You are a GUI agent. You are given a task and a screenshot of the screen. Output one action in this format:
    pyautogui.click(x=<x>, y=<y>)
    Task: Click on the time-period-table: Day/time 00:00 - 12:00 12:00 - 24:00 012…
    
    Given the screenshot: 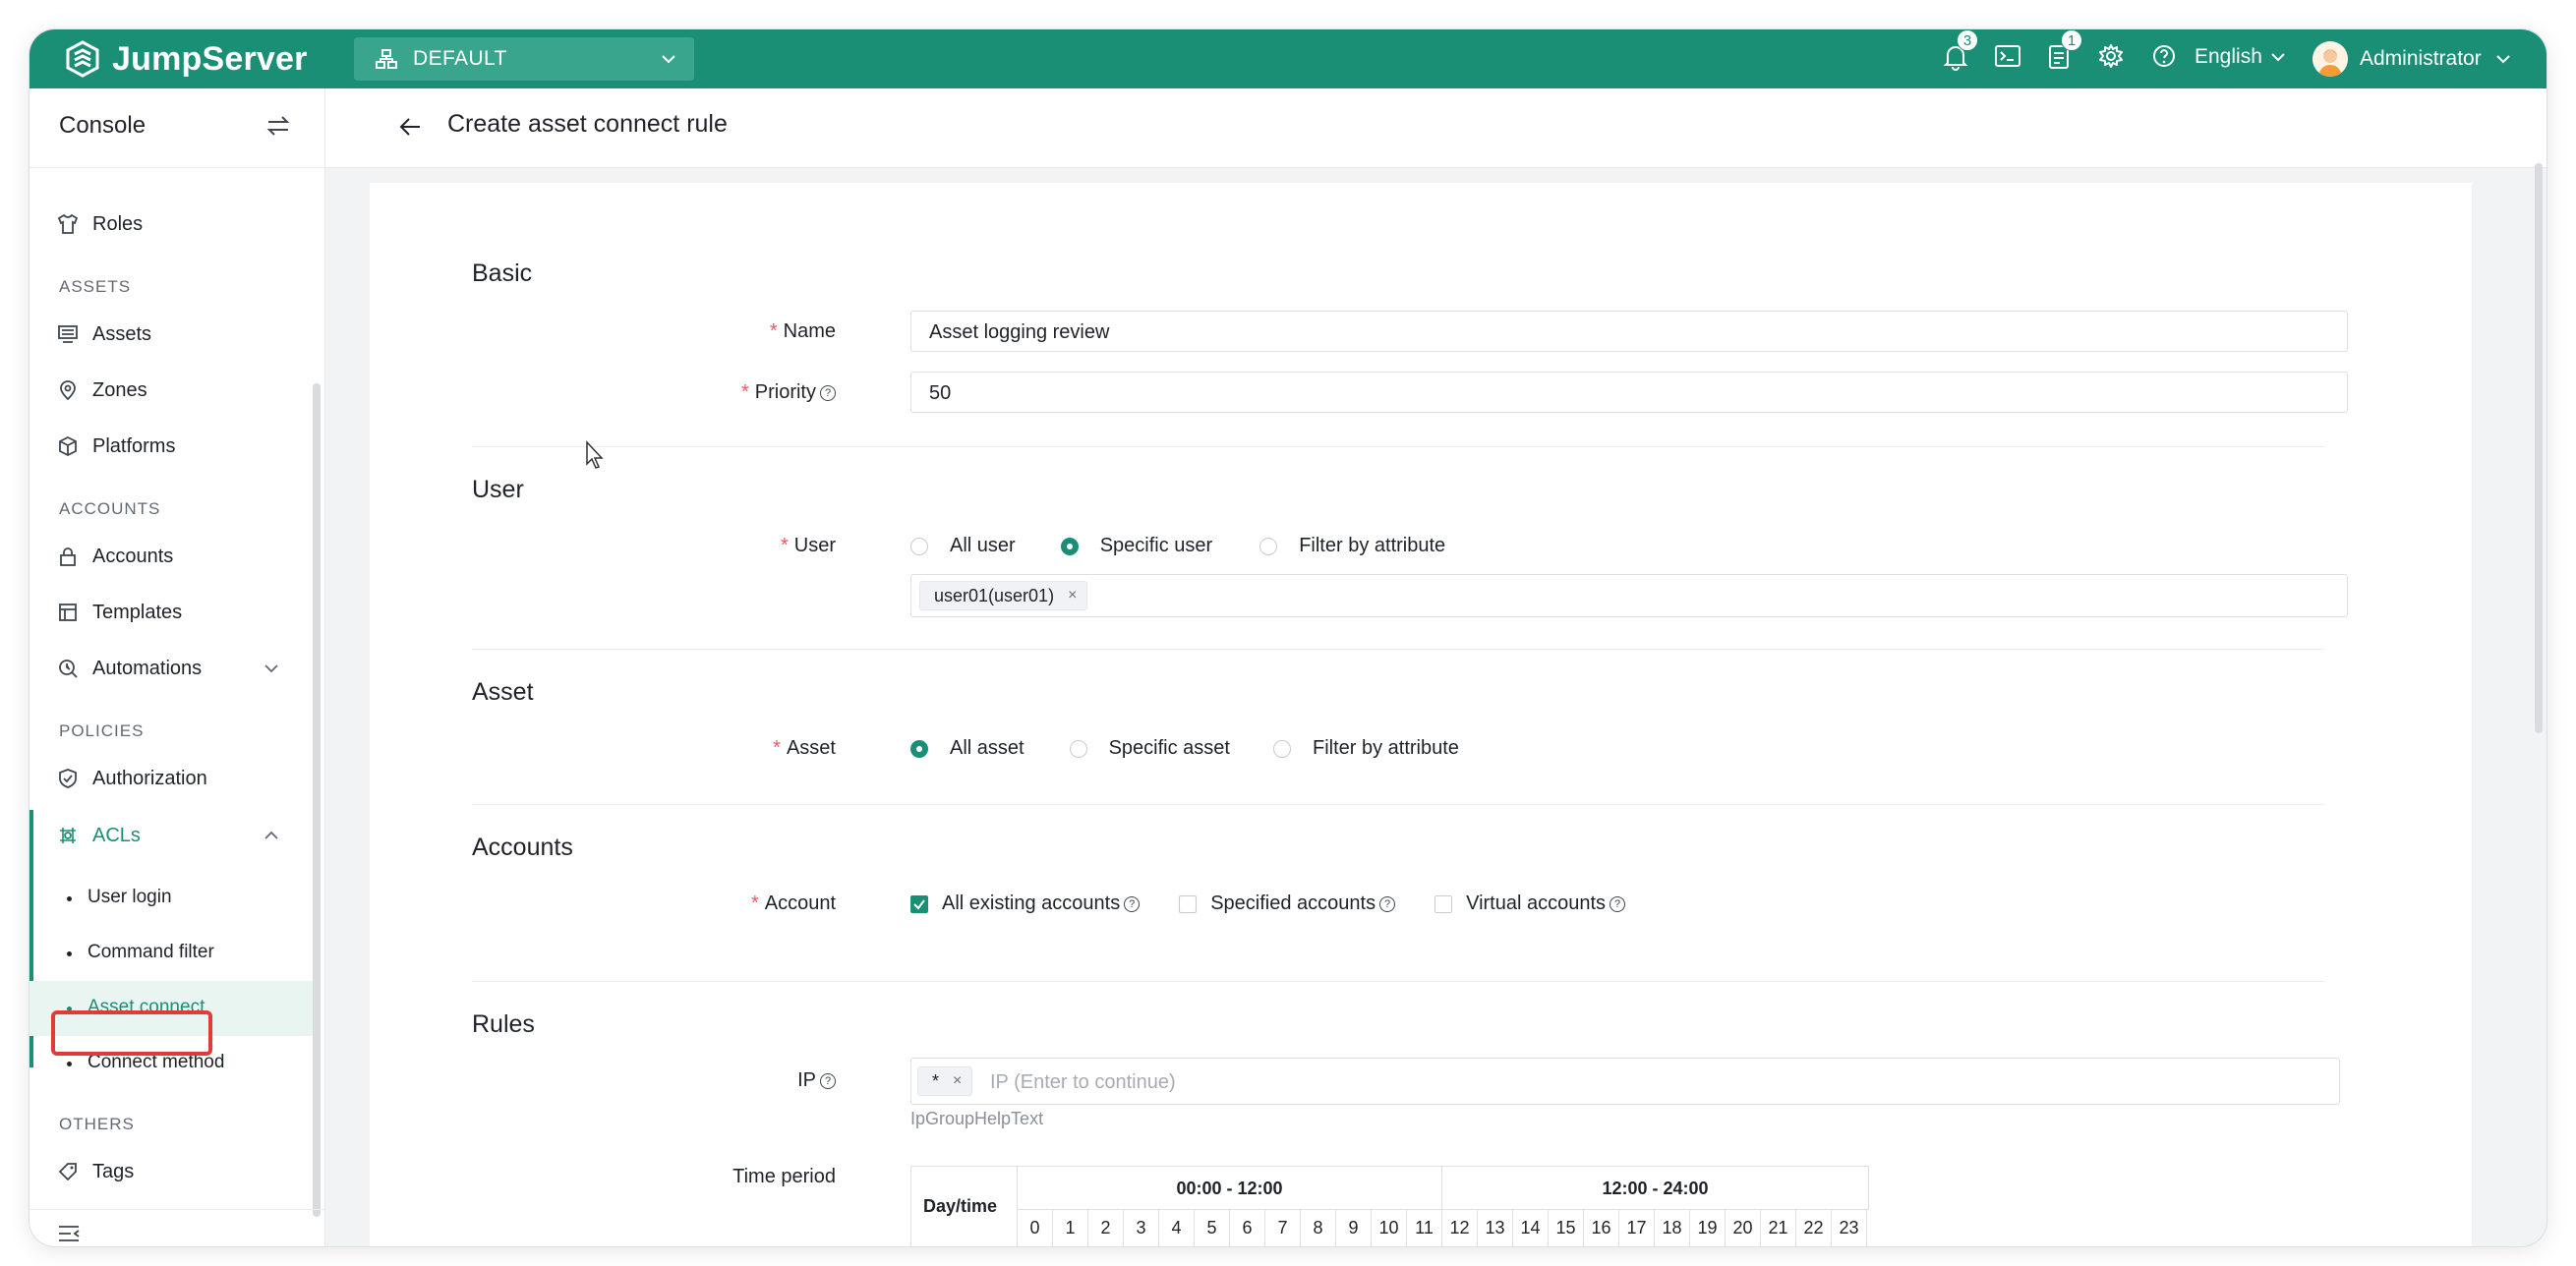 What is the action you would take?
    pyautogui.click(x=1389, y=1206)
    